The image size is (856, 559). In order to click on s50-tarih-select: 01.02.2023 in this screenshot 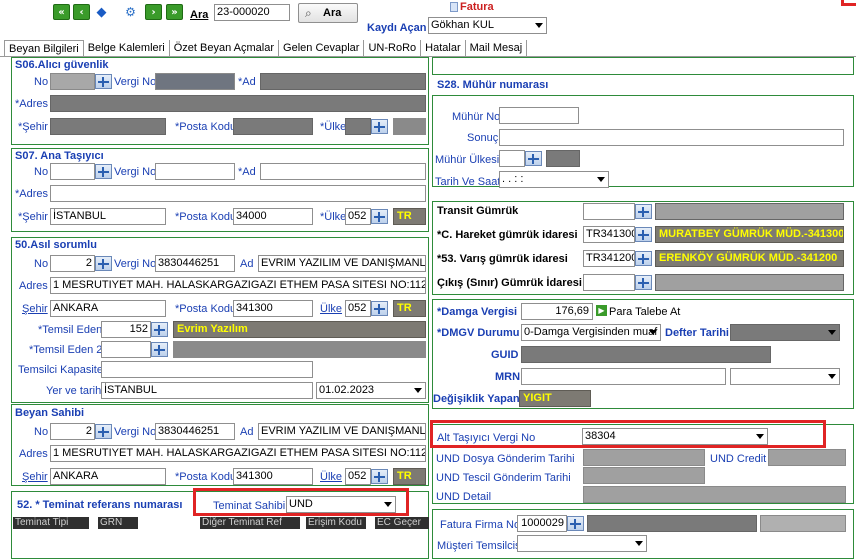, I will do `click(371, 390)`.